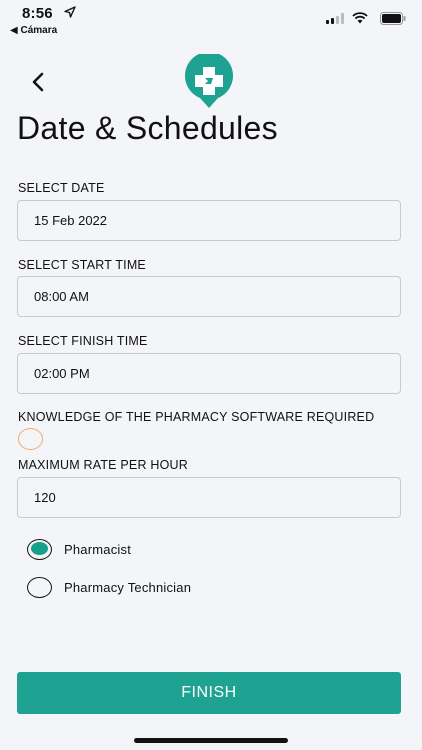 This screenshot has width=422, height=750. I want to click on radio-option-pharmacist: Pharmacist, so click(79, 549).